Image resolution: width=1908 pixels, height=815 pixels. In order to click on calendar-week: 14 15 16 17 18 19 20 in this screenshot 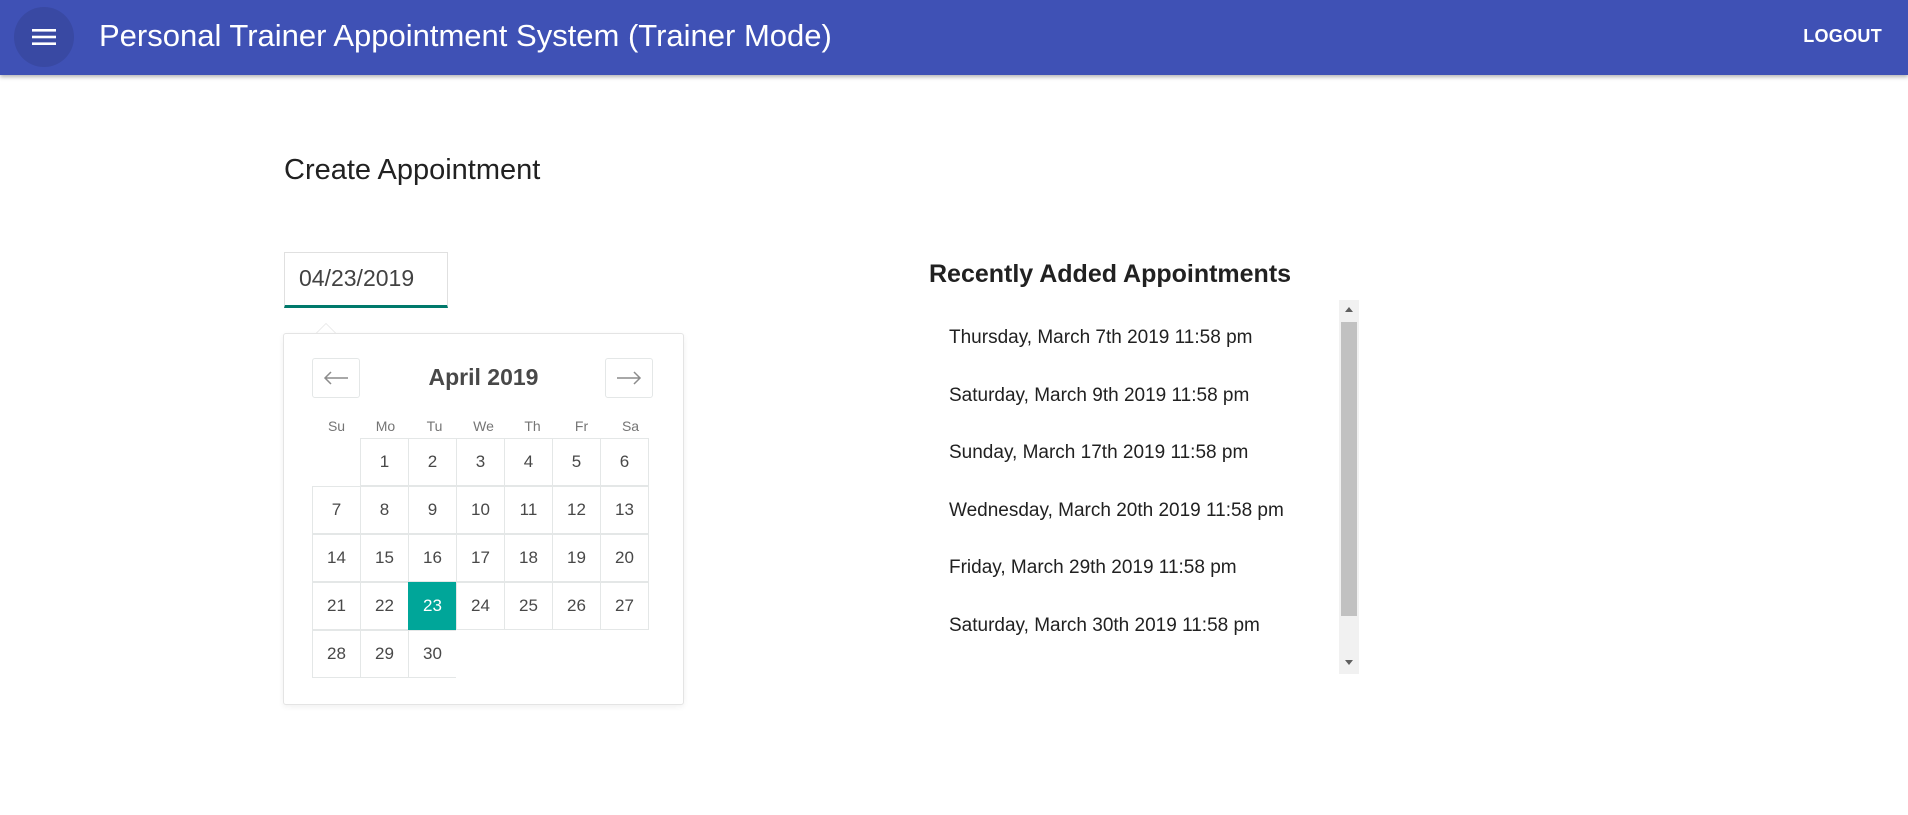, I will do `click(484, 558)`.